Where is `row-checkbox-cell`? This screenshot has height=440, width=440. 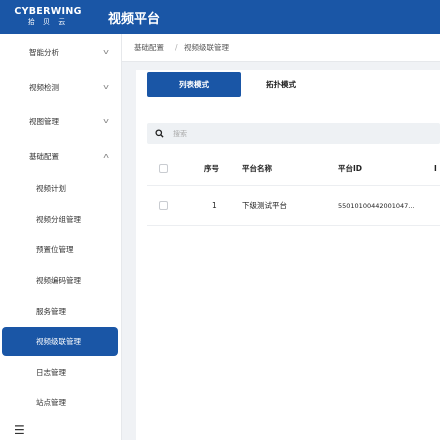 row-checkbox-cell is located at coordinates (163, 205).